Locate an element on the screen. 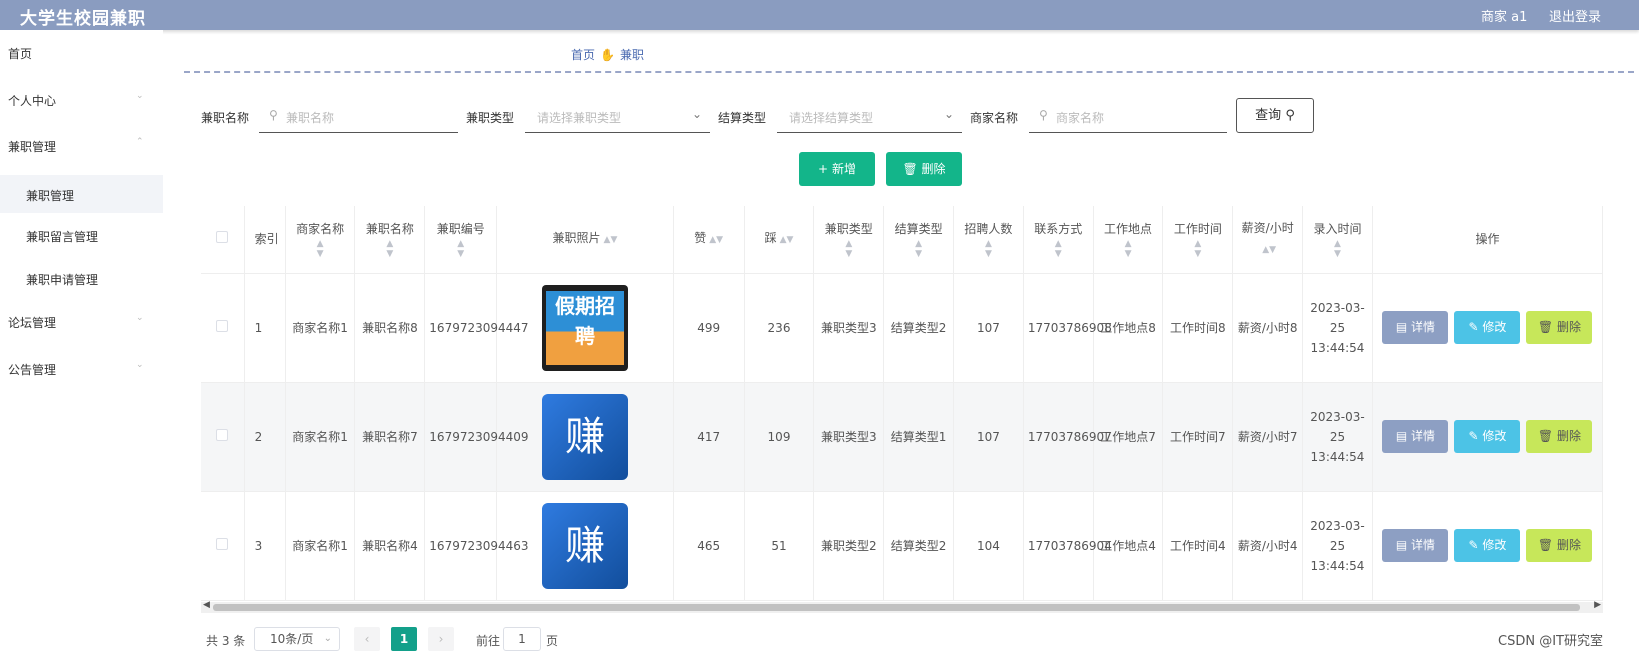  horizontal-scrollbar: ◀ ▶ is located at coordinates (902, 606).